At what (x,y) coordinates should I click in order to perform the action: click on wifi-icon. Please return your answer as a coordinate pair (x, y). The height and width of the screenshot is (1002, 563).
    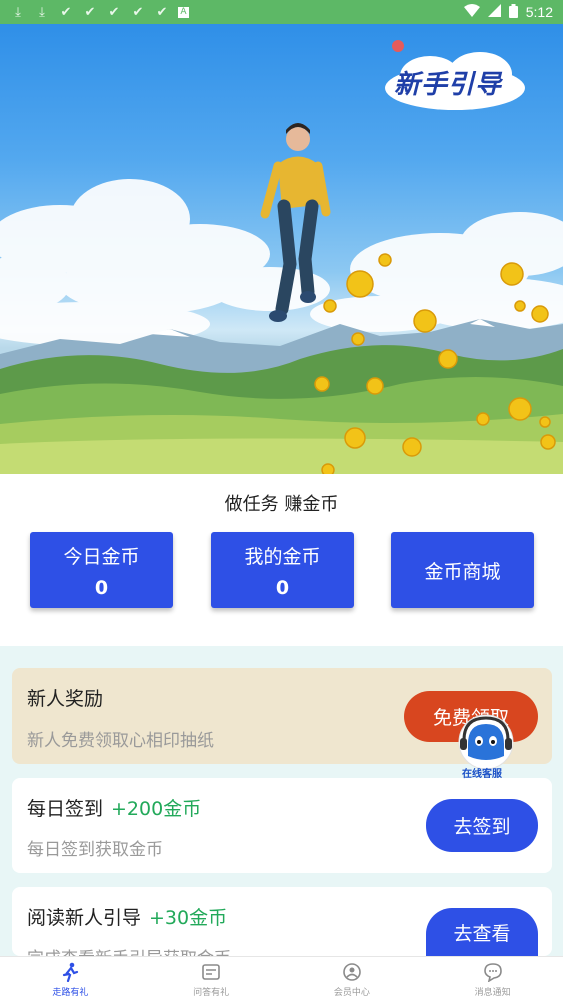
    Looking at the image, I should click on (471, 12).